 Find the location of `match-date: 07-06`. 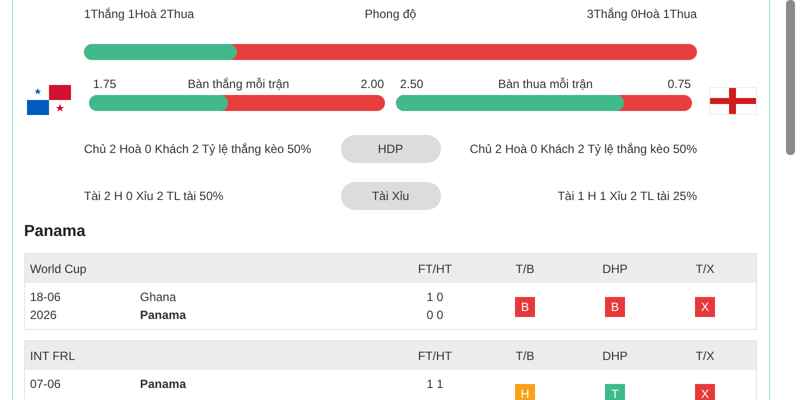

match-date: 07-06 is located at coordinates (46, 384).